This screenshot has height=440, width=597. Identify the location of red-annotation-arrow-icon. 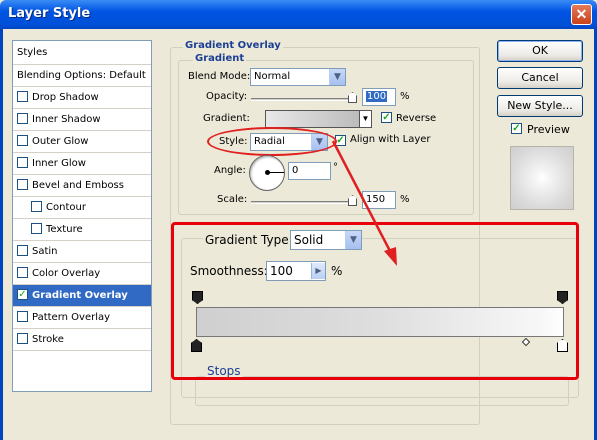
(364, 203).